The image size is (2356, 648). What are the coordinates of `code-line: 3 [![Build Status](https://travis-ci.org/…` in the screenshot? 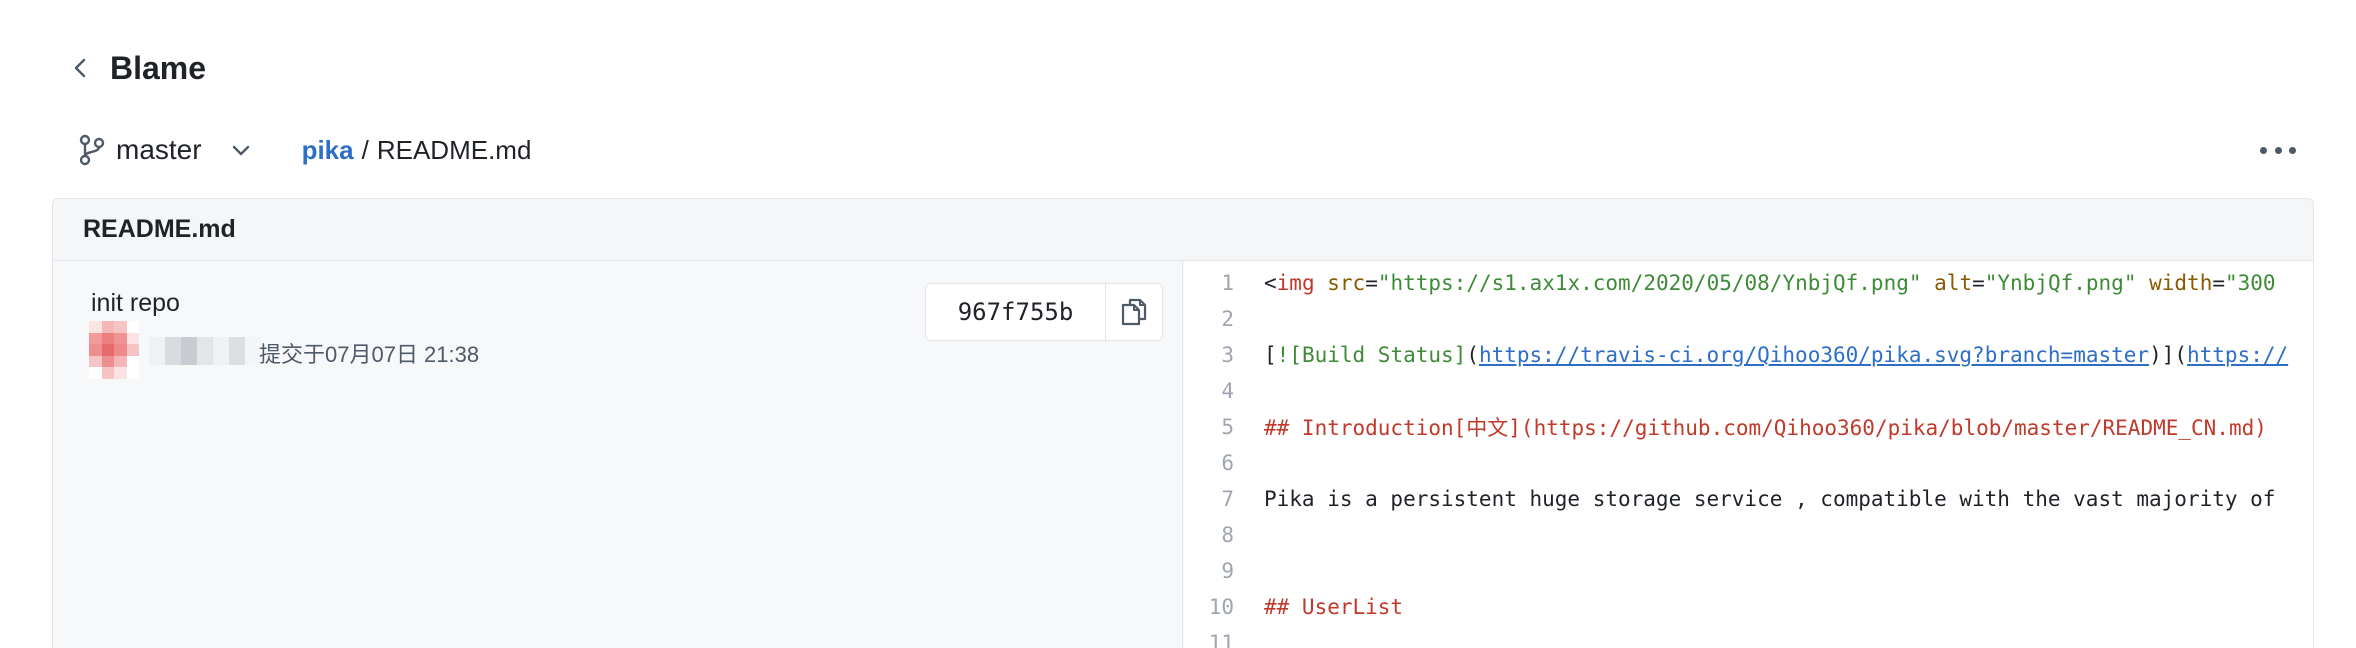 It's located at (1736, 355).